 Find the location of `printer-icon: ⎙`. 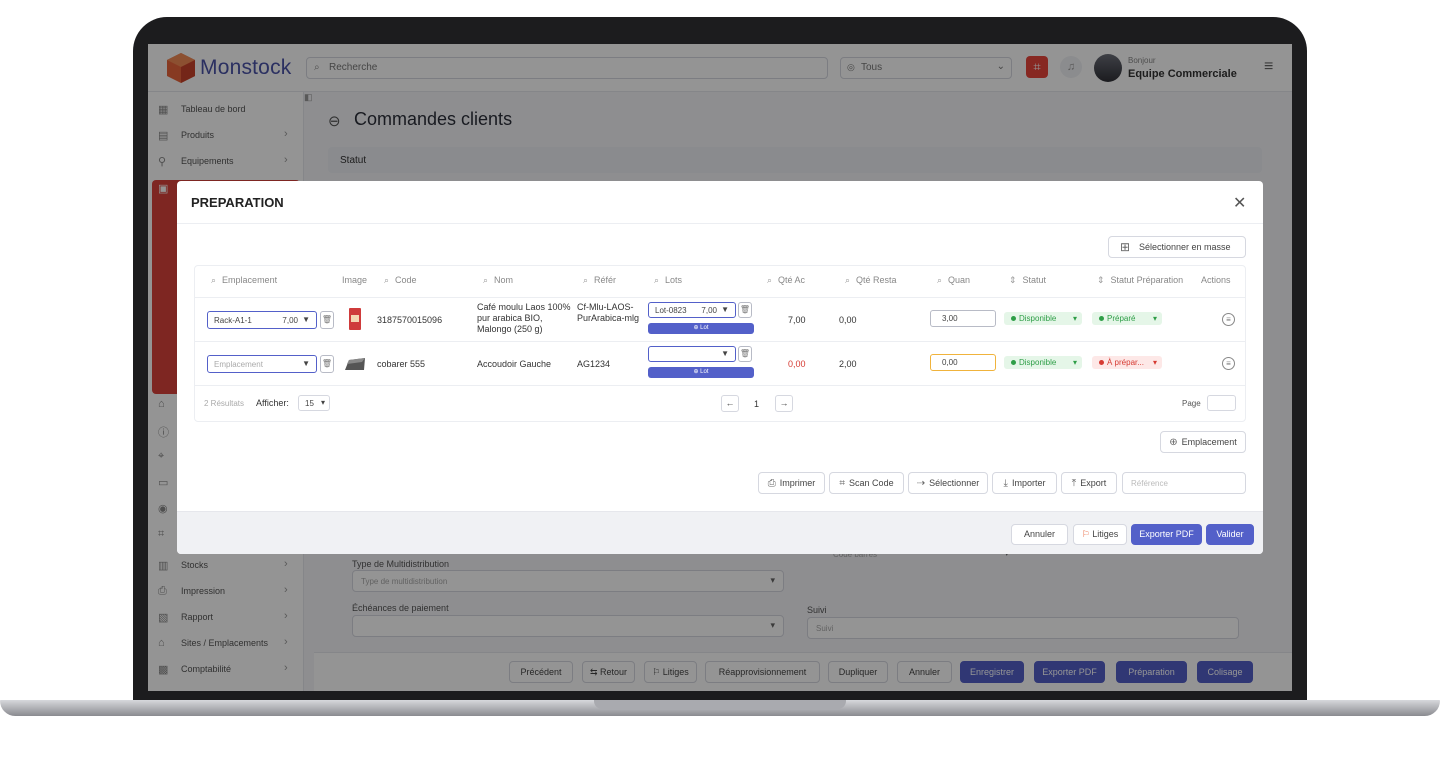

printer-icon: ⎙ is located at coordinates (771, 483).